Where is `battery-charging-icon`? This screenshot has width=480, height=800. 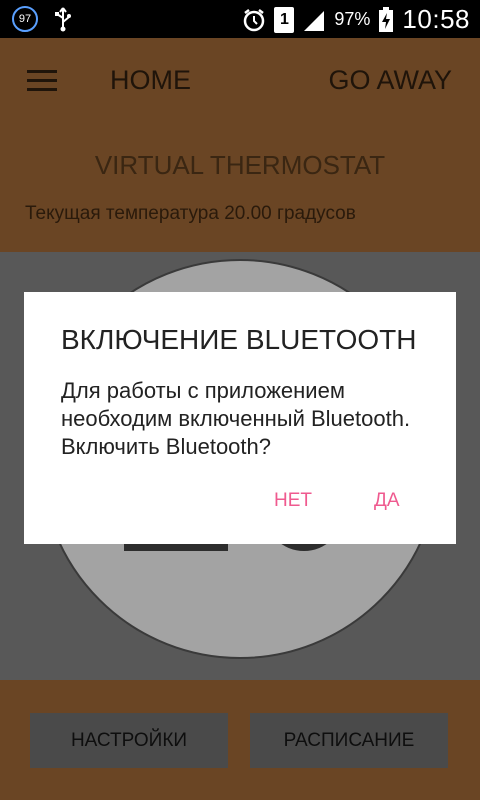 battery-charging-icon is located at coordinates (386, 19).